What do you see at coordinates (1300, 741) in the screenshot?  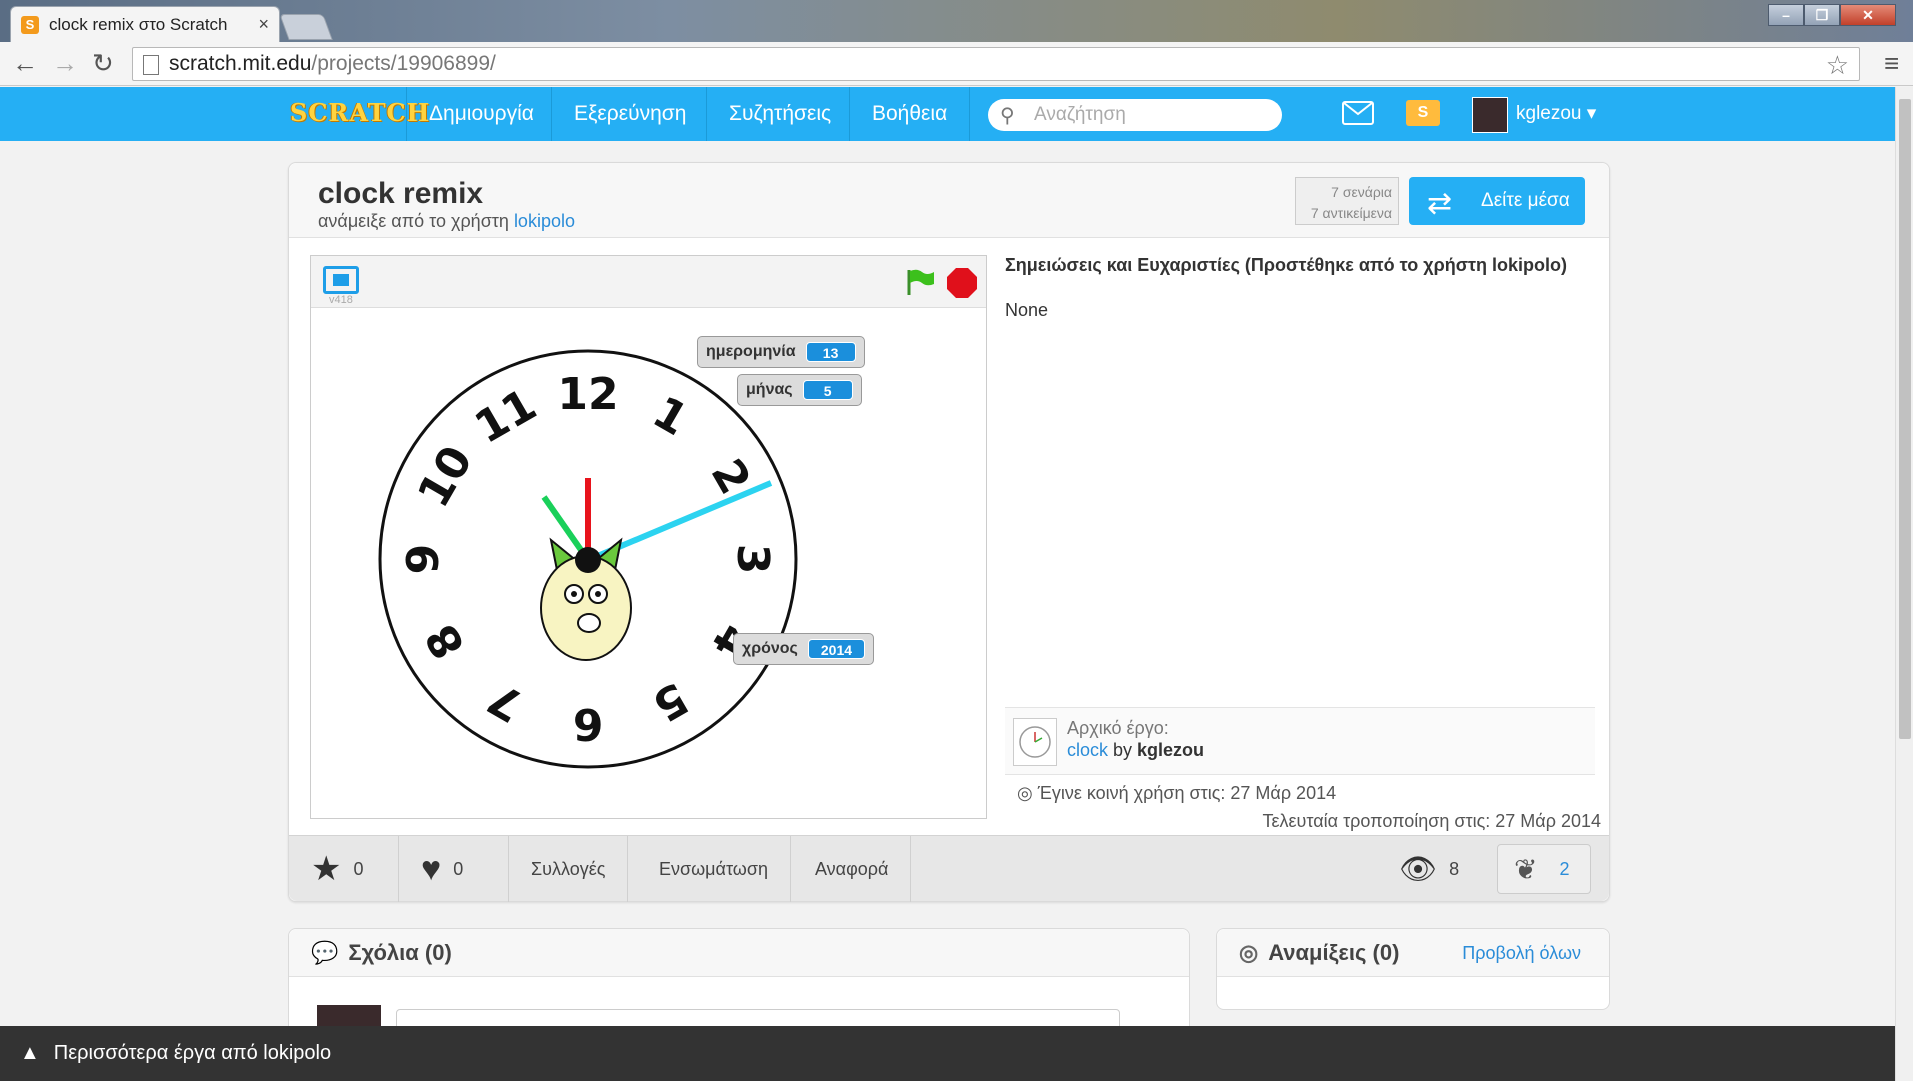 I see `original-project-box: Αρχικό έργο: clock by kglezou` at bounding box center [1300, 741].